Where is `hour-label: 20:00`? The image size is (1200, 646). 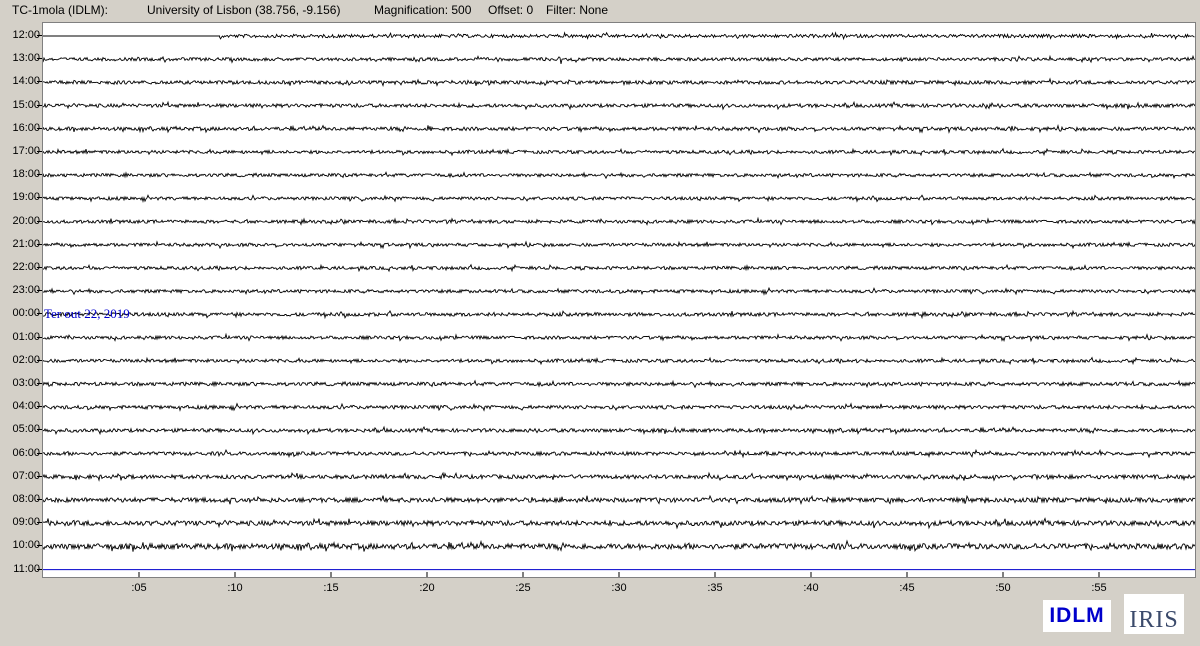
hour-label: 20:00 is located at coordinates (26, 220).